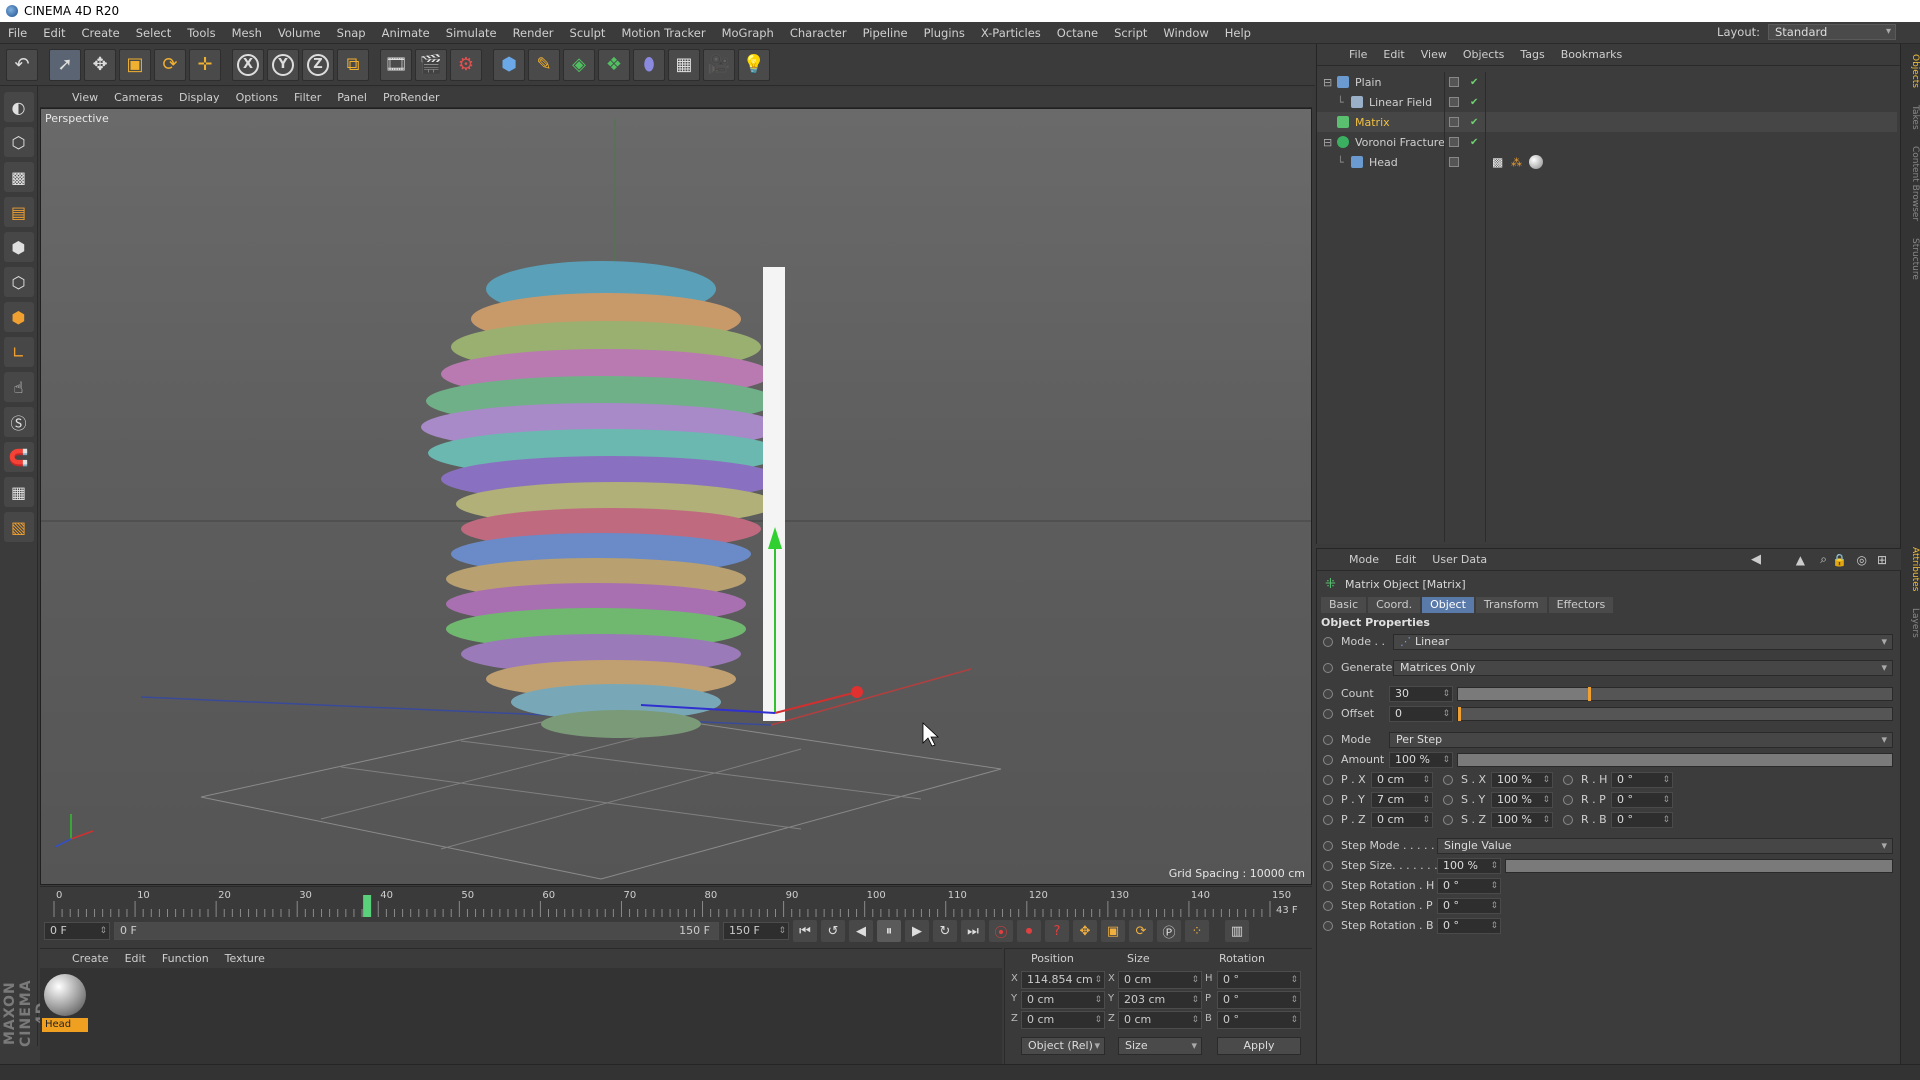 Image resolution: width=1920 pixels, height=1080 pixels. Describe the element at coordinates (1915, 569) in the screenshot. I see `tab-attributes: Attributes` at that location.